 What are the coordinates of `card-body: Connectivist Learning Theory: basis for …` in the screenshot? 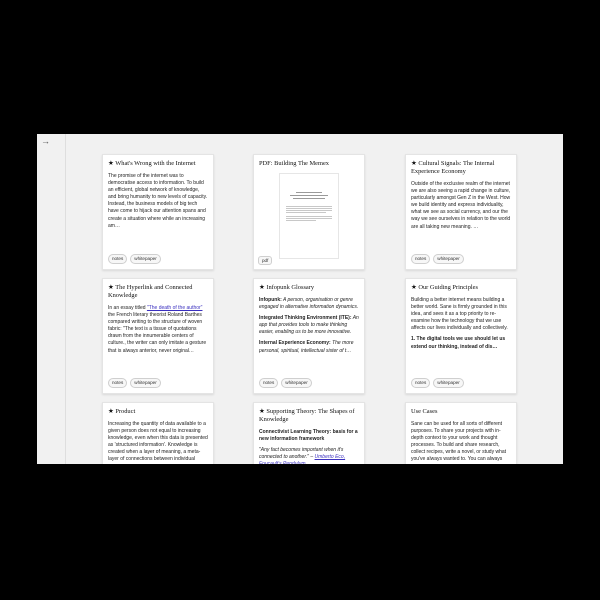 It's located at (309, 446).